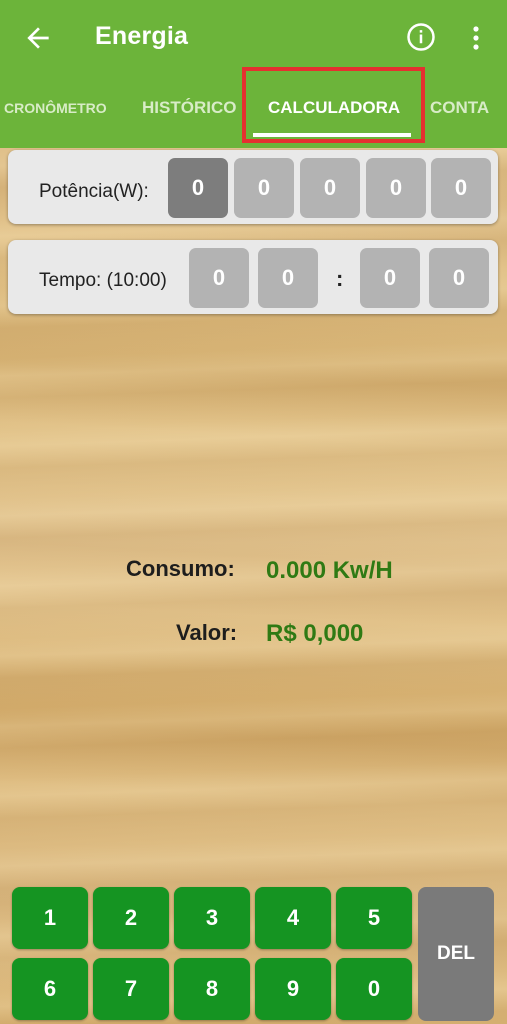  Describe the element at coordinates (288, 278) in the screenshot. I see `time-digit-2: 0` at that location.